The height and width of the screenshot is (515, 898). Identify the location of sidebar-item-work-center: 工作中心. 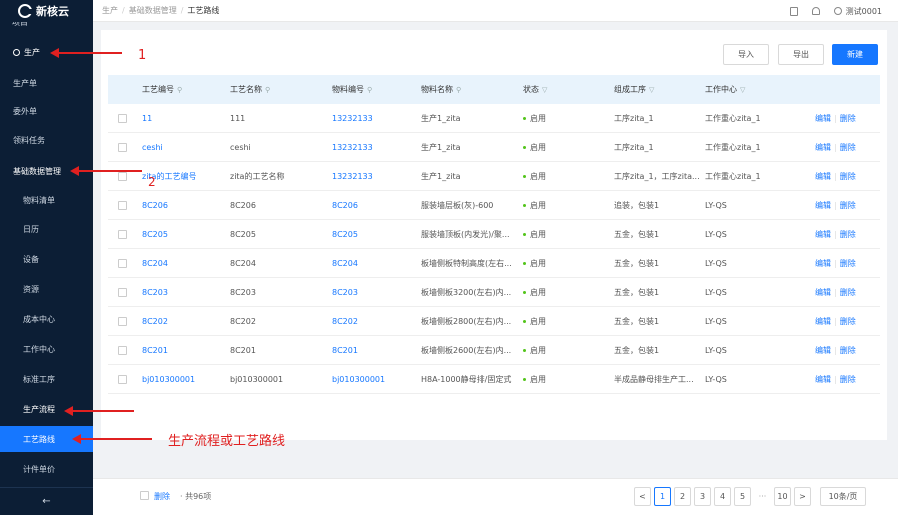
(46, 349).